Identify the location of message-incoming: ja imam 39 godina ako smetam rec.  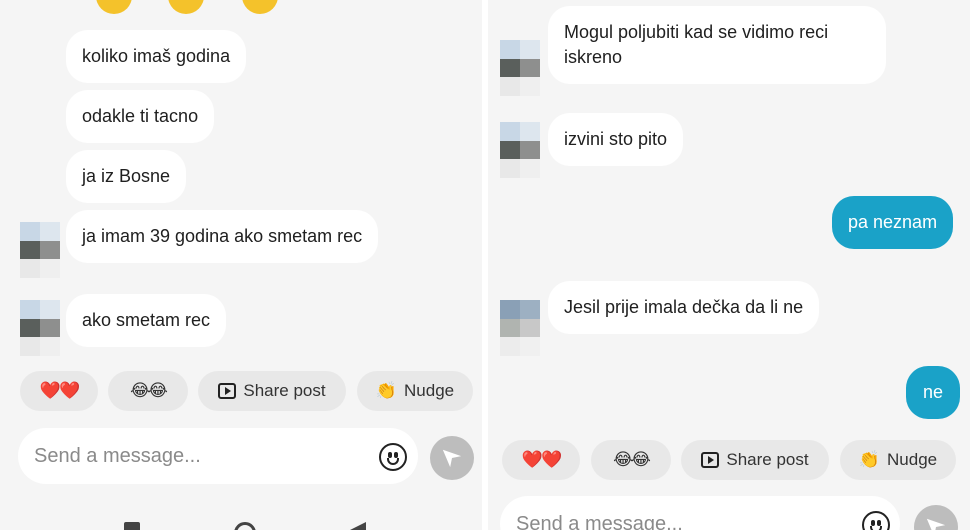
(222, 236).